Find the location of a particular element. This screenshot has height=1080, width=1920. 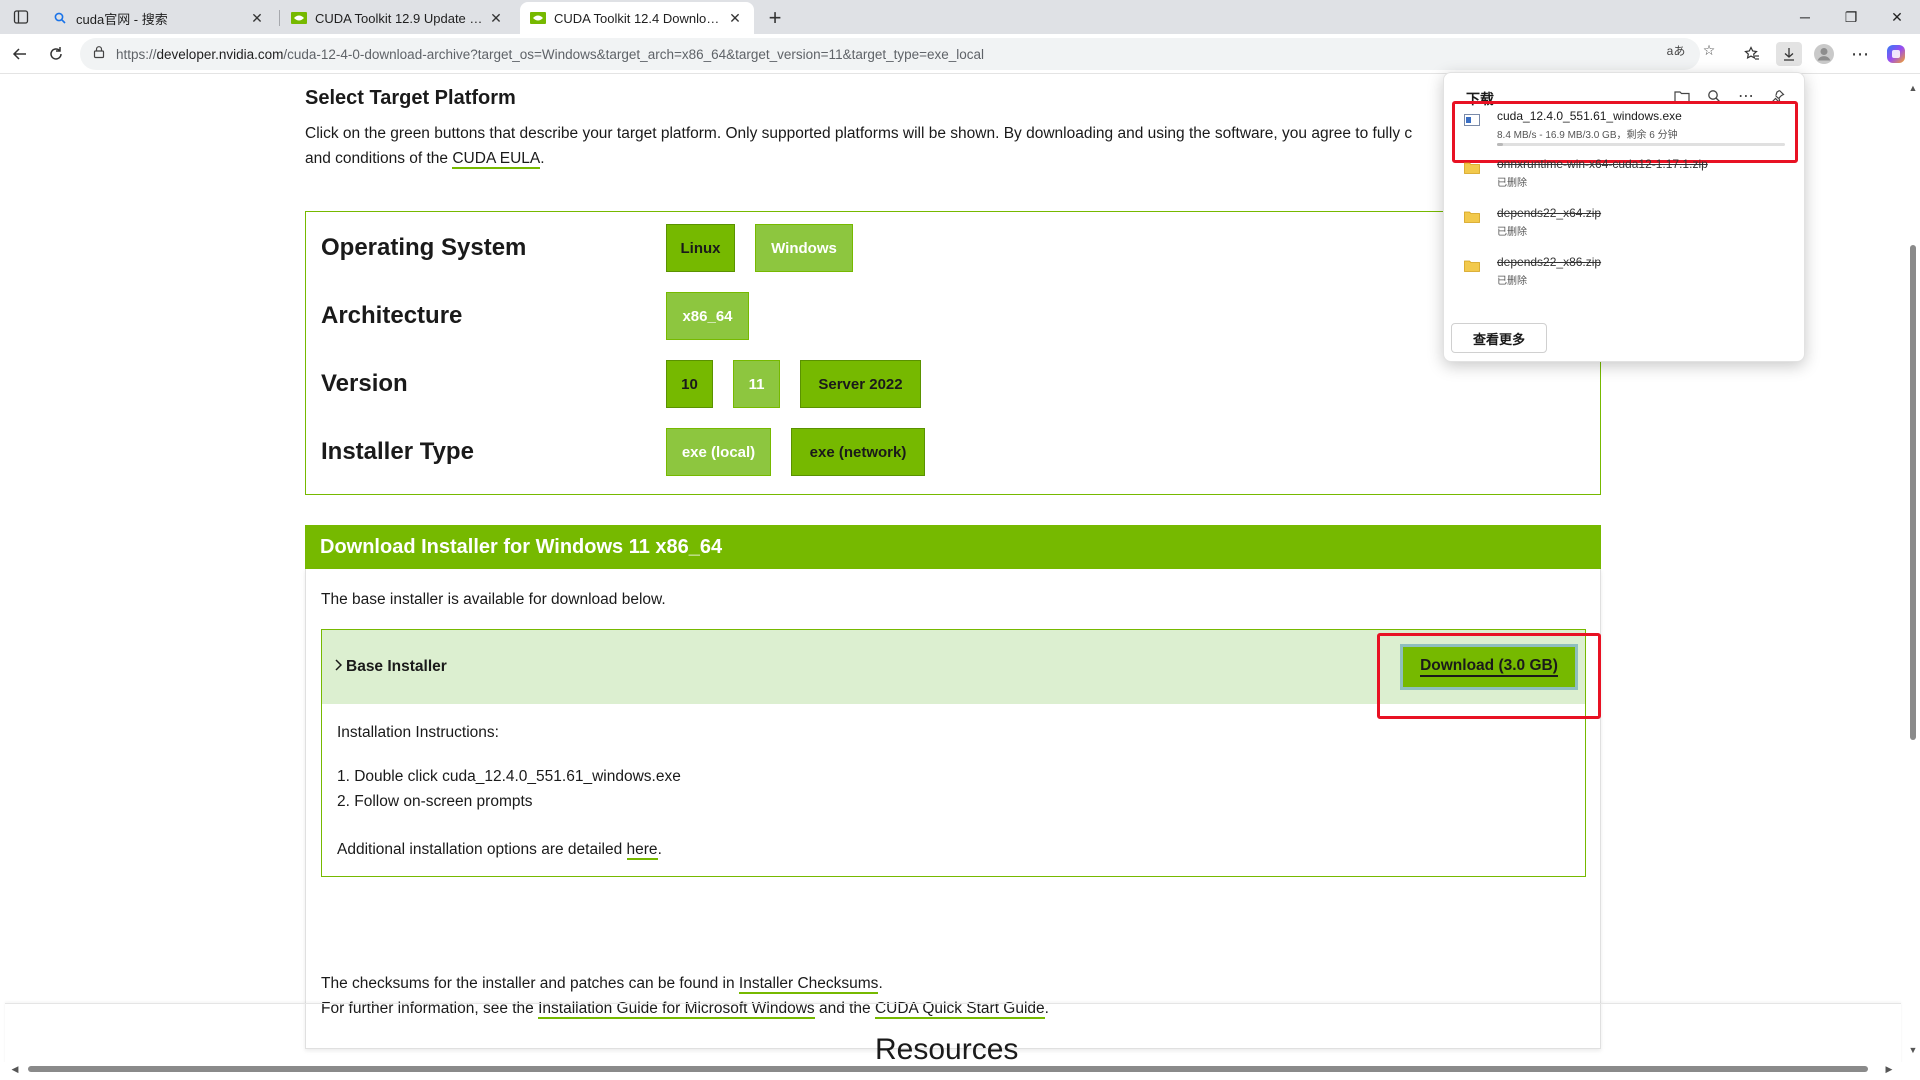

vertical-scroll-thumb is located at coordinates (1913, 492).